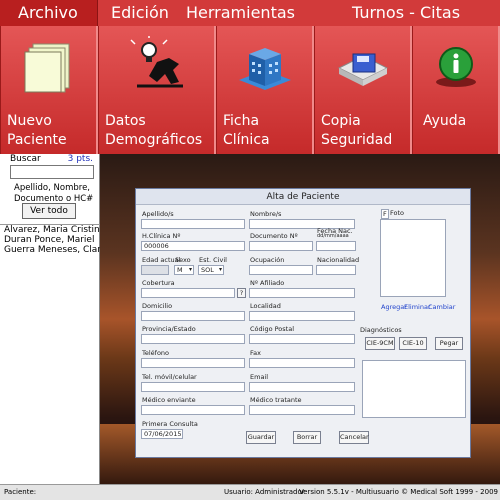 The height and width of the screenshot is (500, 500). What do you see at coordinates (193, 387) in the screenshot?
I see `tel-movil-field` at bounding box center [193, 387].